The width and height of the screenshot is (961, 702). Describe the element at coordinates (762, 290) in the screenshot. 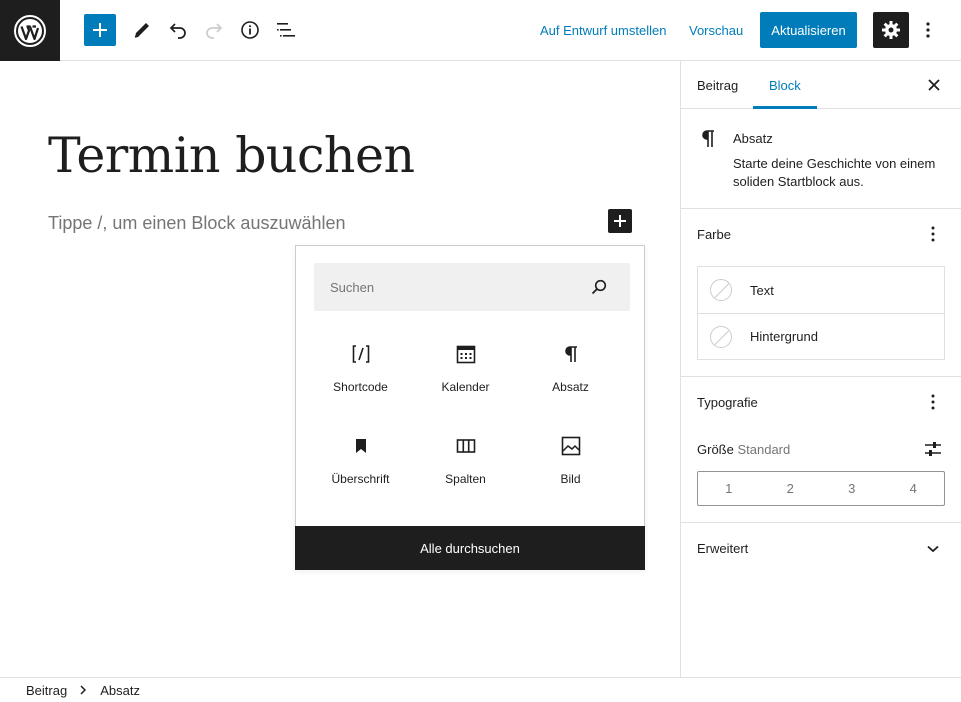

I see `text-color-label: Text` at that location.